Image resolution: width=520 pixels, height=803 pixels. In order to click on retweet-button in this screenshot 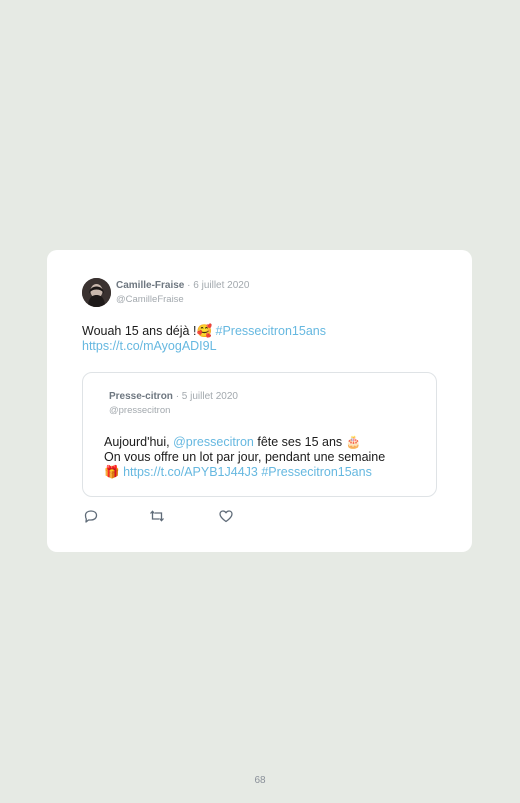, I will do `click(157, 516)`.